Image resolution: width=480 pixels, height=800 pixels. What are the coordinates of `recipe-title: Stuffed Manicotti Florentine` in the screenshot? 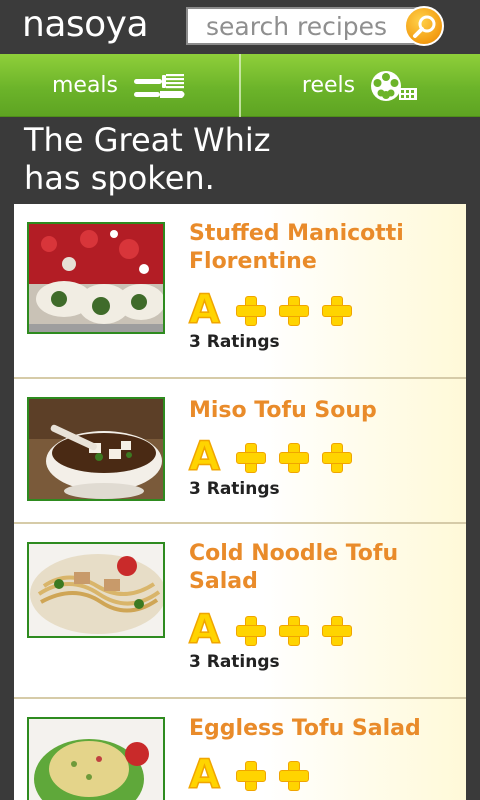 It's located at (319, 248).